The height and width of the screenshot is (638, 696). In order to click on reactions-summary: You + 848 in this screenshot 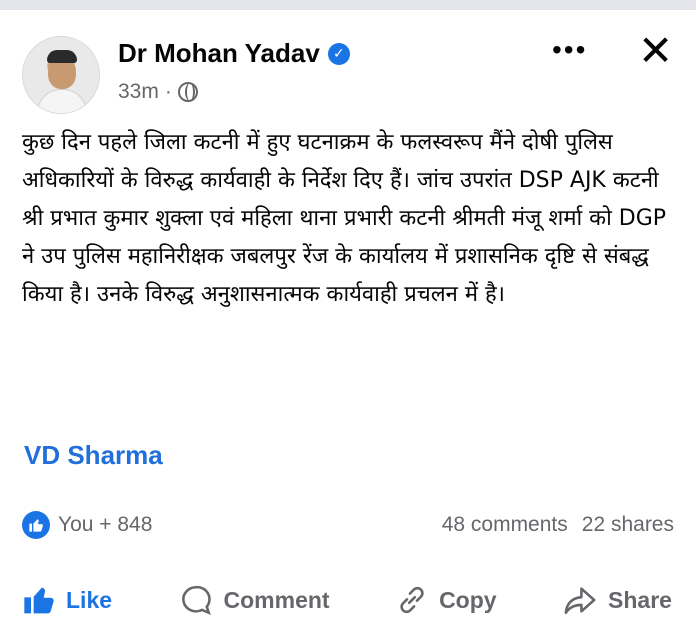, I will do `click(87, 525)`.